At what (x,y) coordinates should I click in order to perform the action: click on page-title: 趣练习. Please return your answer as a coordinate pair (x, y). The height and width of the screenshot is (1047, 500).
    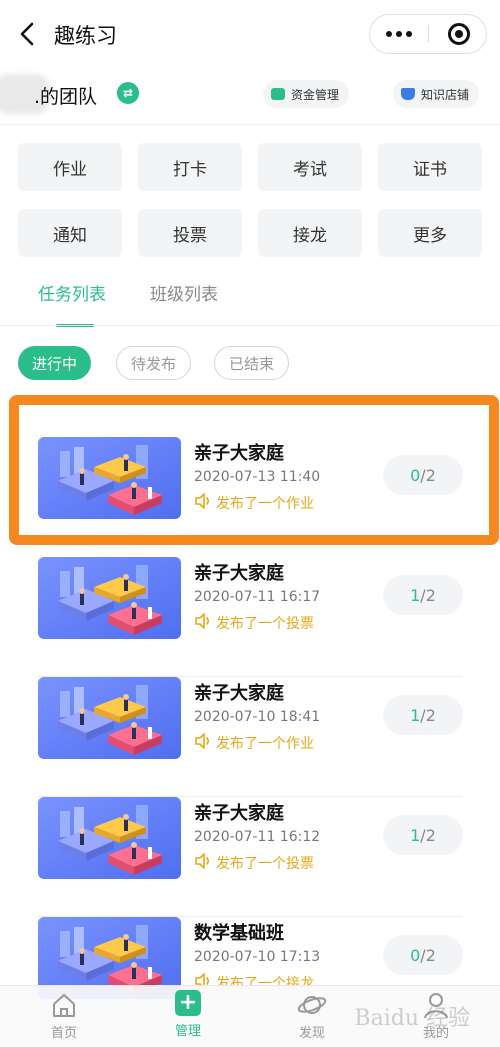
    Looking at the image, I should click on (85, 36).